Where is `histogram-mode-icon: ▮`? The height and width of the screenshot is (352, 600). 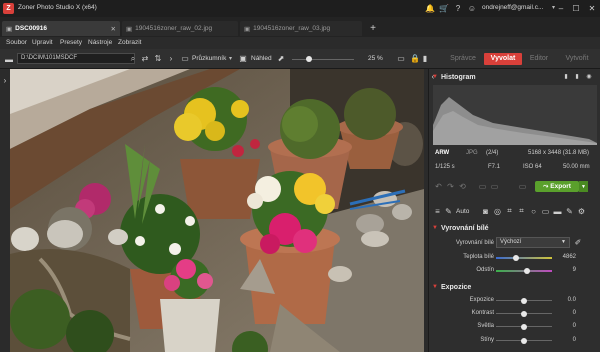
histogram-mode-icon: ▮ is located at coordinates (566, 76).